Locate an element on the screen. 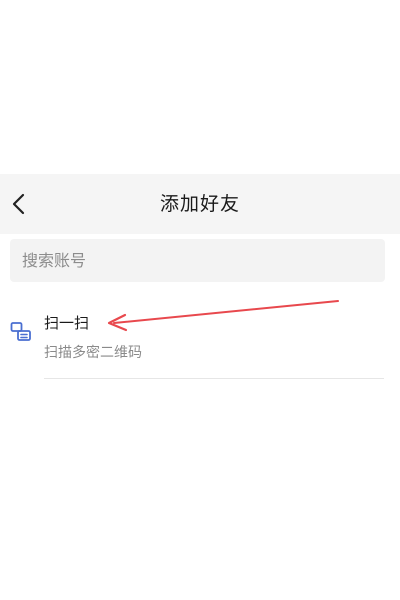 The width and height of the screenshot is (400, 600). scan-icon is located at coordinates (20, 331).